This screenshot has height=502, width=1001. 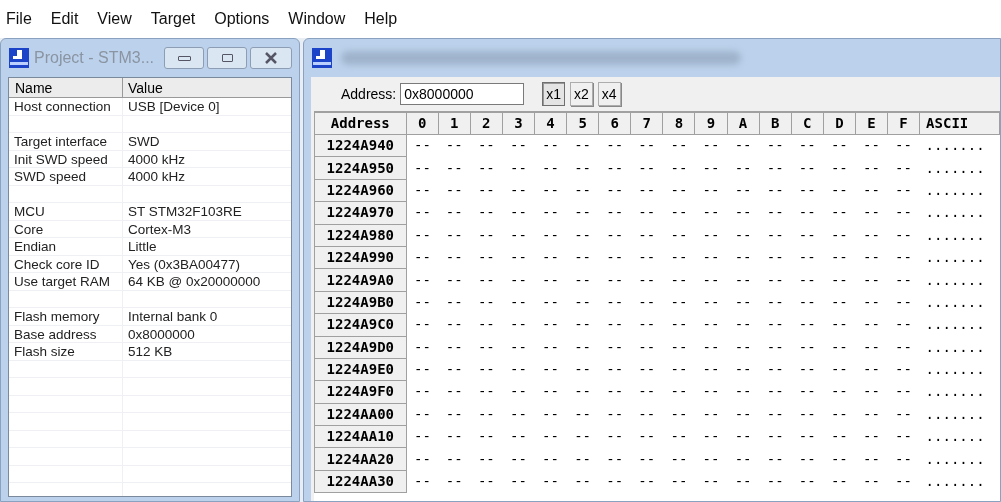 I want to click on column-header: 2, so click(x=486, y=123).